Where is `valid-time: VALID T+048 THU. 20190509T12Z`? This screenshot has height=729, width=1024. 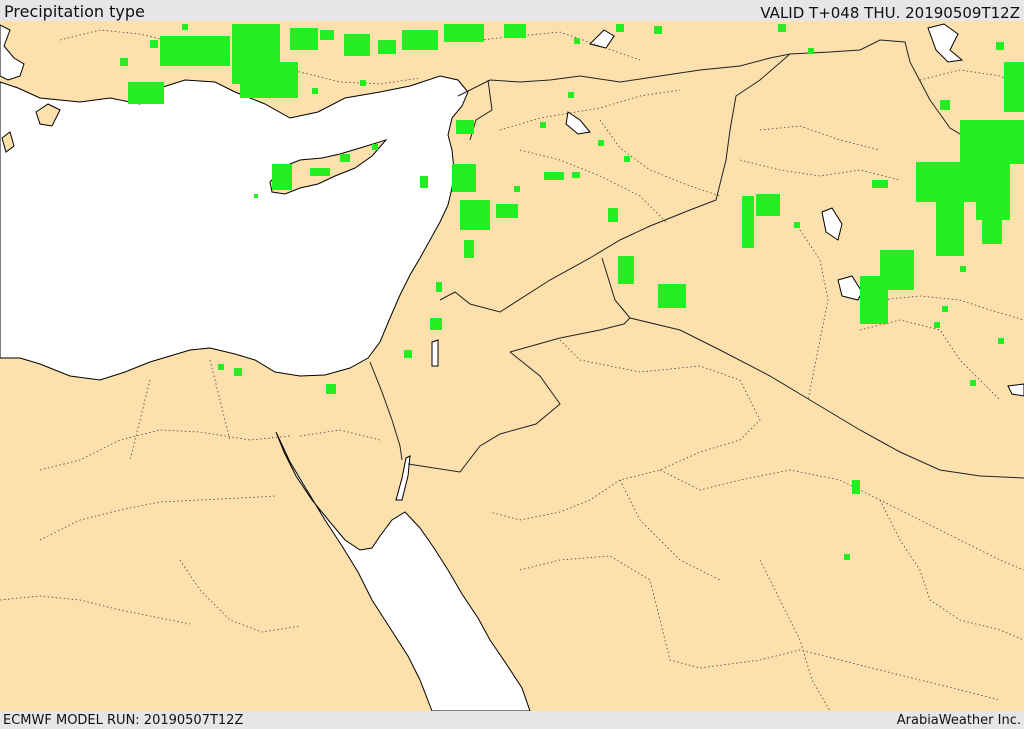 valid-time: VALID T+048 THU. 20190509T12Z is located at coordinates (890, 13).